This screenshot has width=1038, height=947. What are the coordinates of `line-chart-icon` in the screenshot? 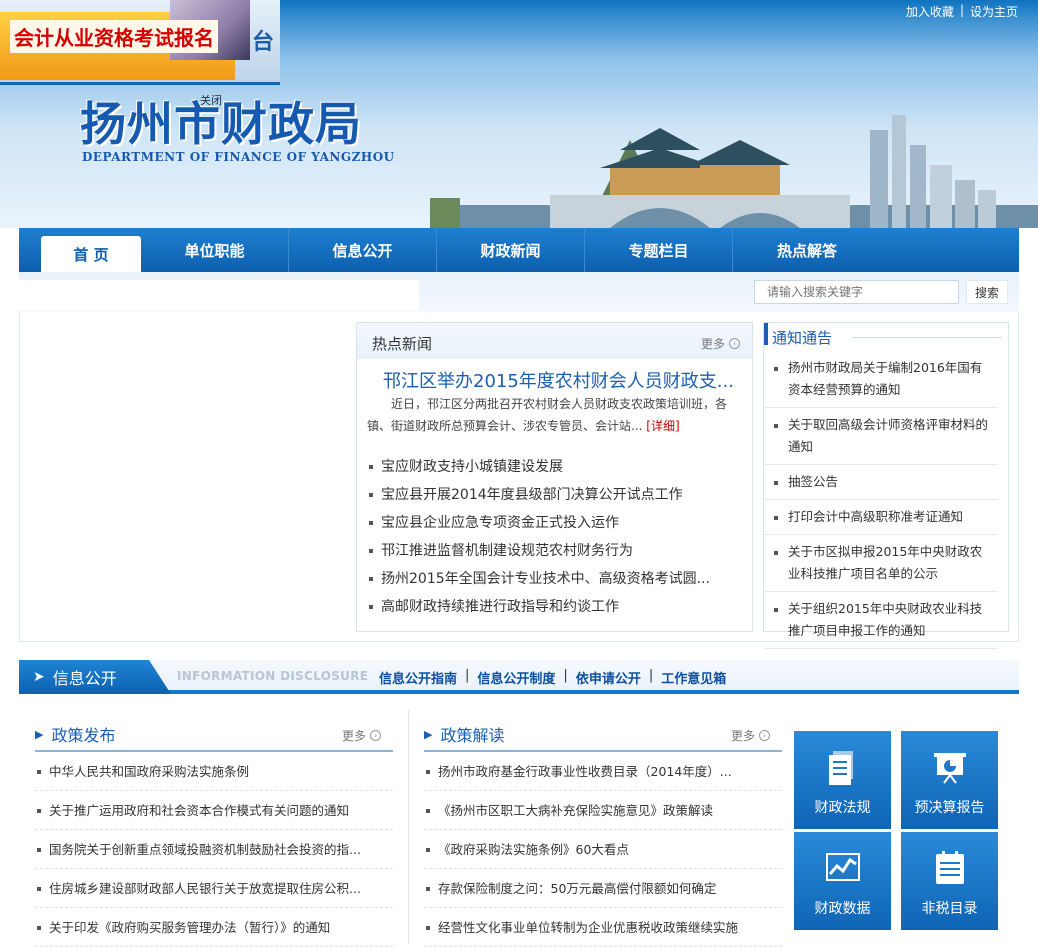 It's located at (842, 867).